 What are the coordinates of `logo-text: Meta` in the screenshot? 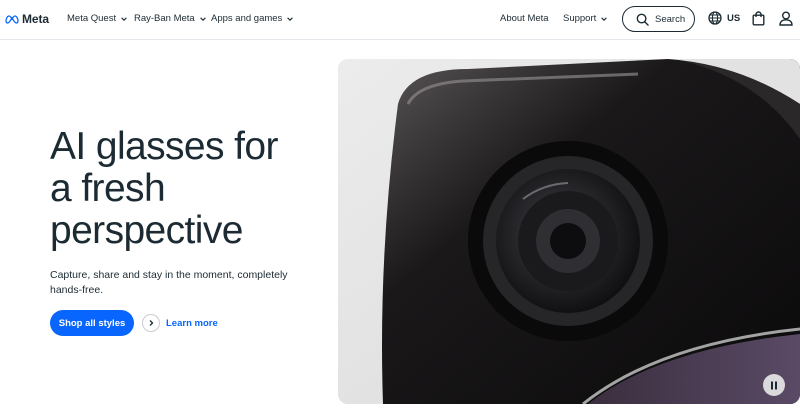 It's located at (35, 19).